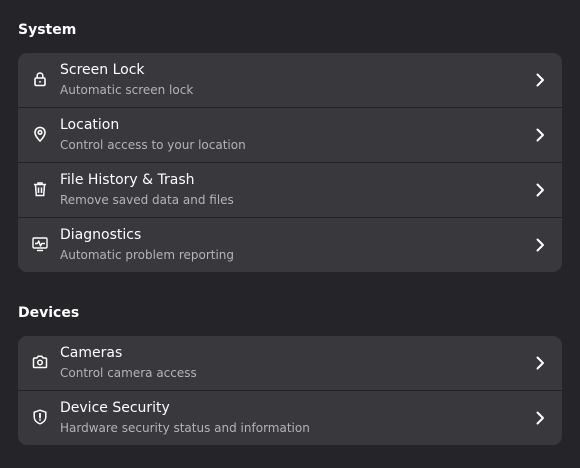 The image size is (580, 468). I want to click on row-title: Cameras, so click(91, 353).